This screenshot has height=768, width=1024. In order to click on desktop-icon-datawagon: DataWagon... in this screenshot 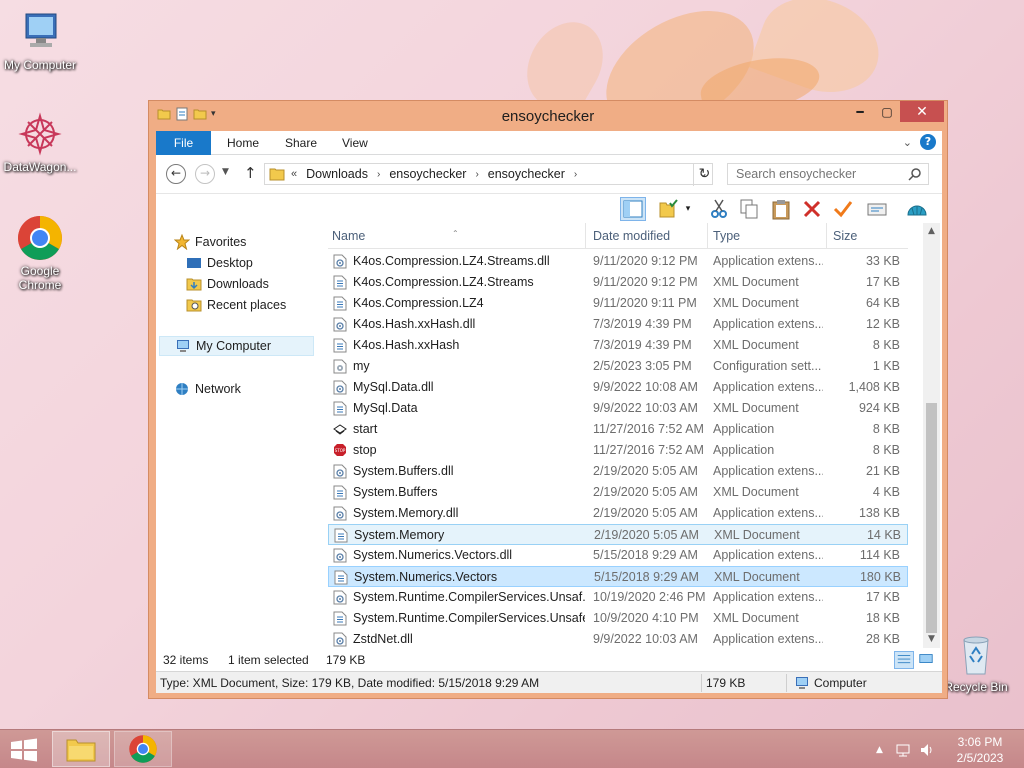, I will do `click(40, 142)`.